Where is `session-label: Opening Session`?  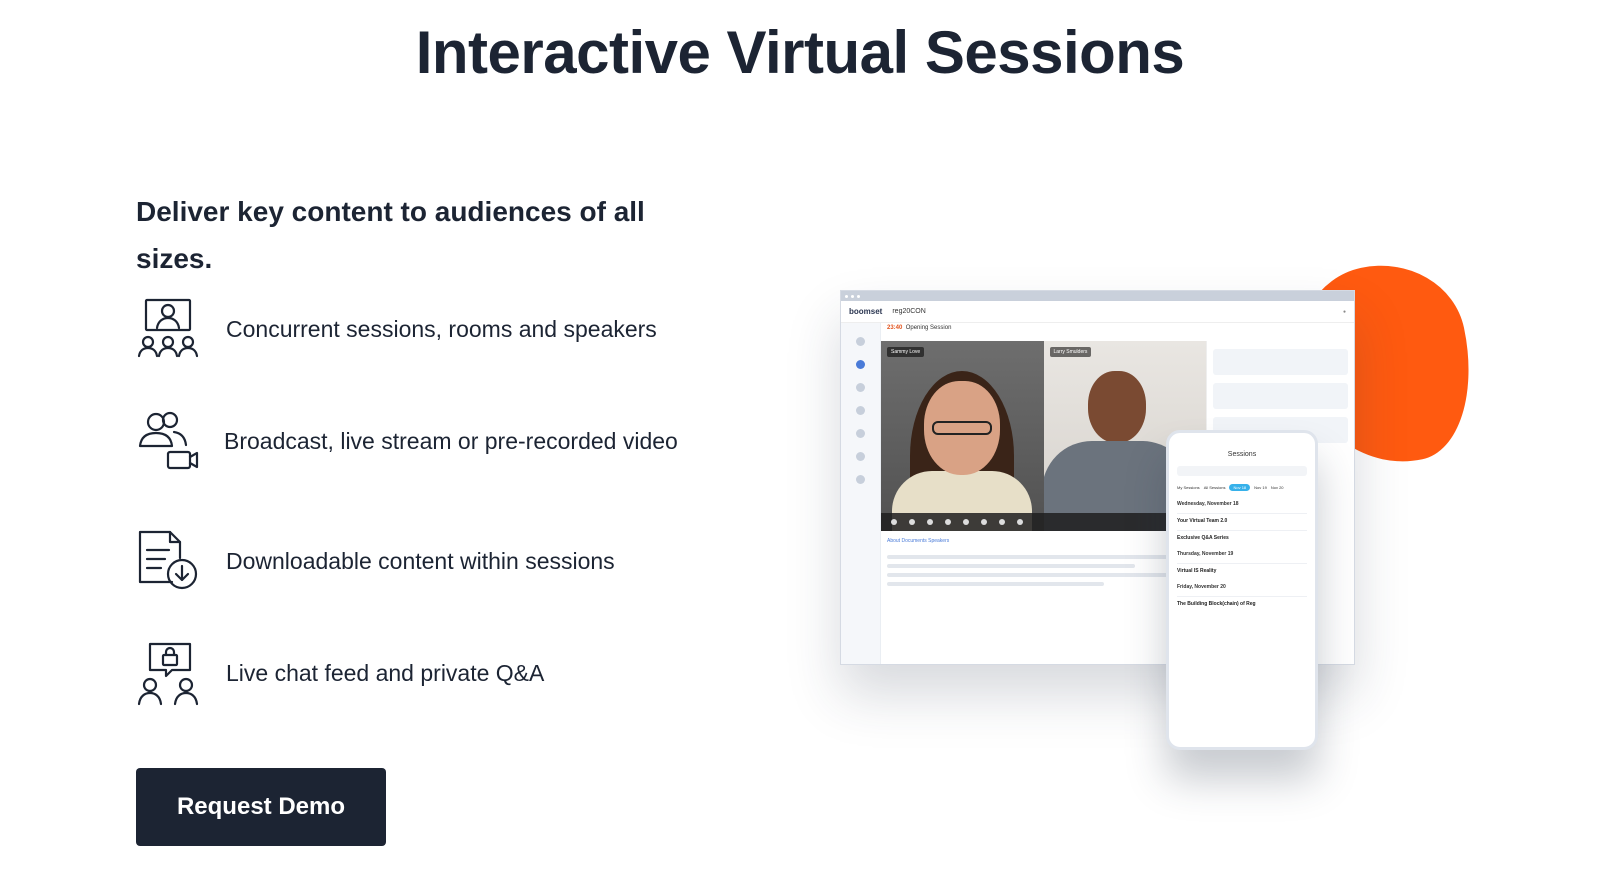
session-label: Opening Session is located at coordinates (928, 328).